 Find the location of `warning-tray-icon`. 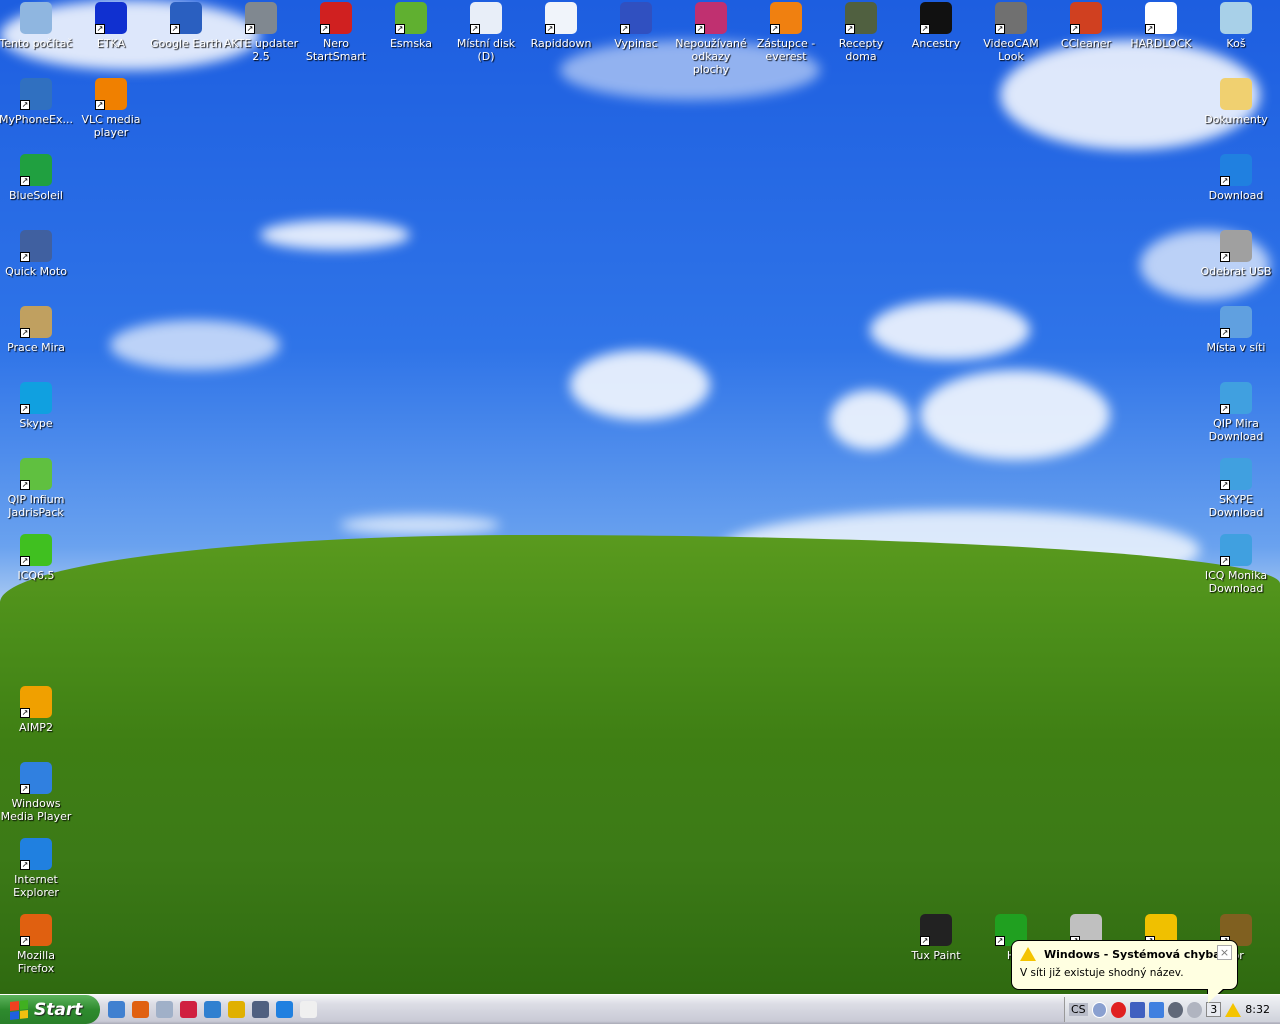

warning-tray-icon is located at coordinates (1233, 1009).